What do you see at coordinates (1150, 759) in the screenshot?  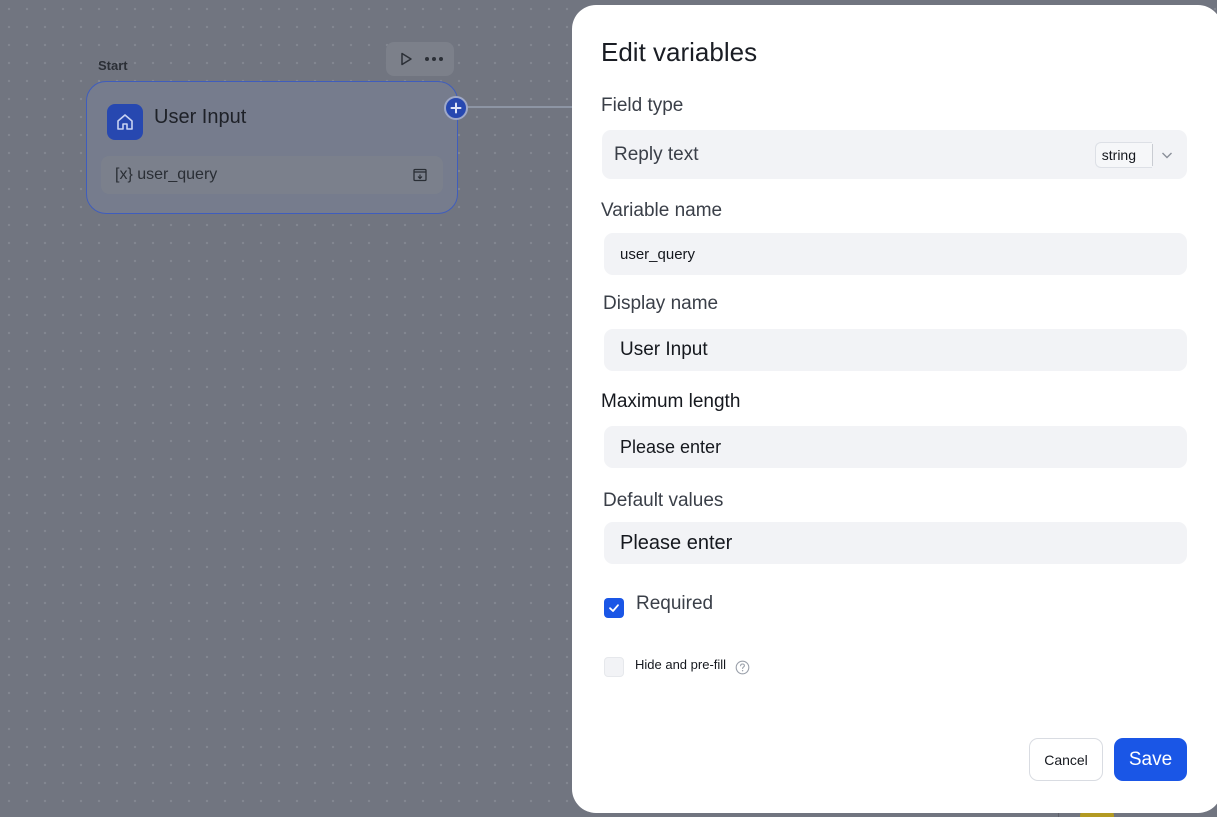 I see `save-button: Save` at bounding box center [1150, 759].